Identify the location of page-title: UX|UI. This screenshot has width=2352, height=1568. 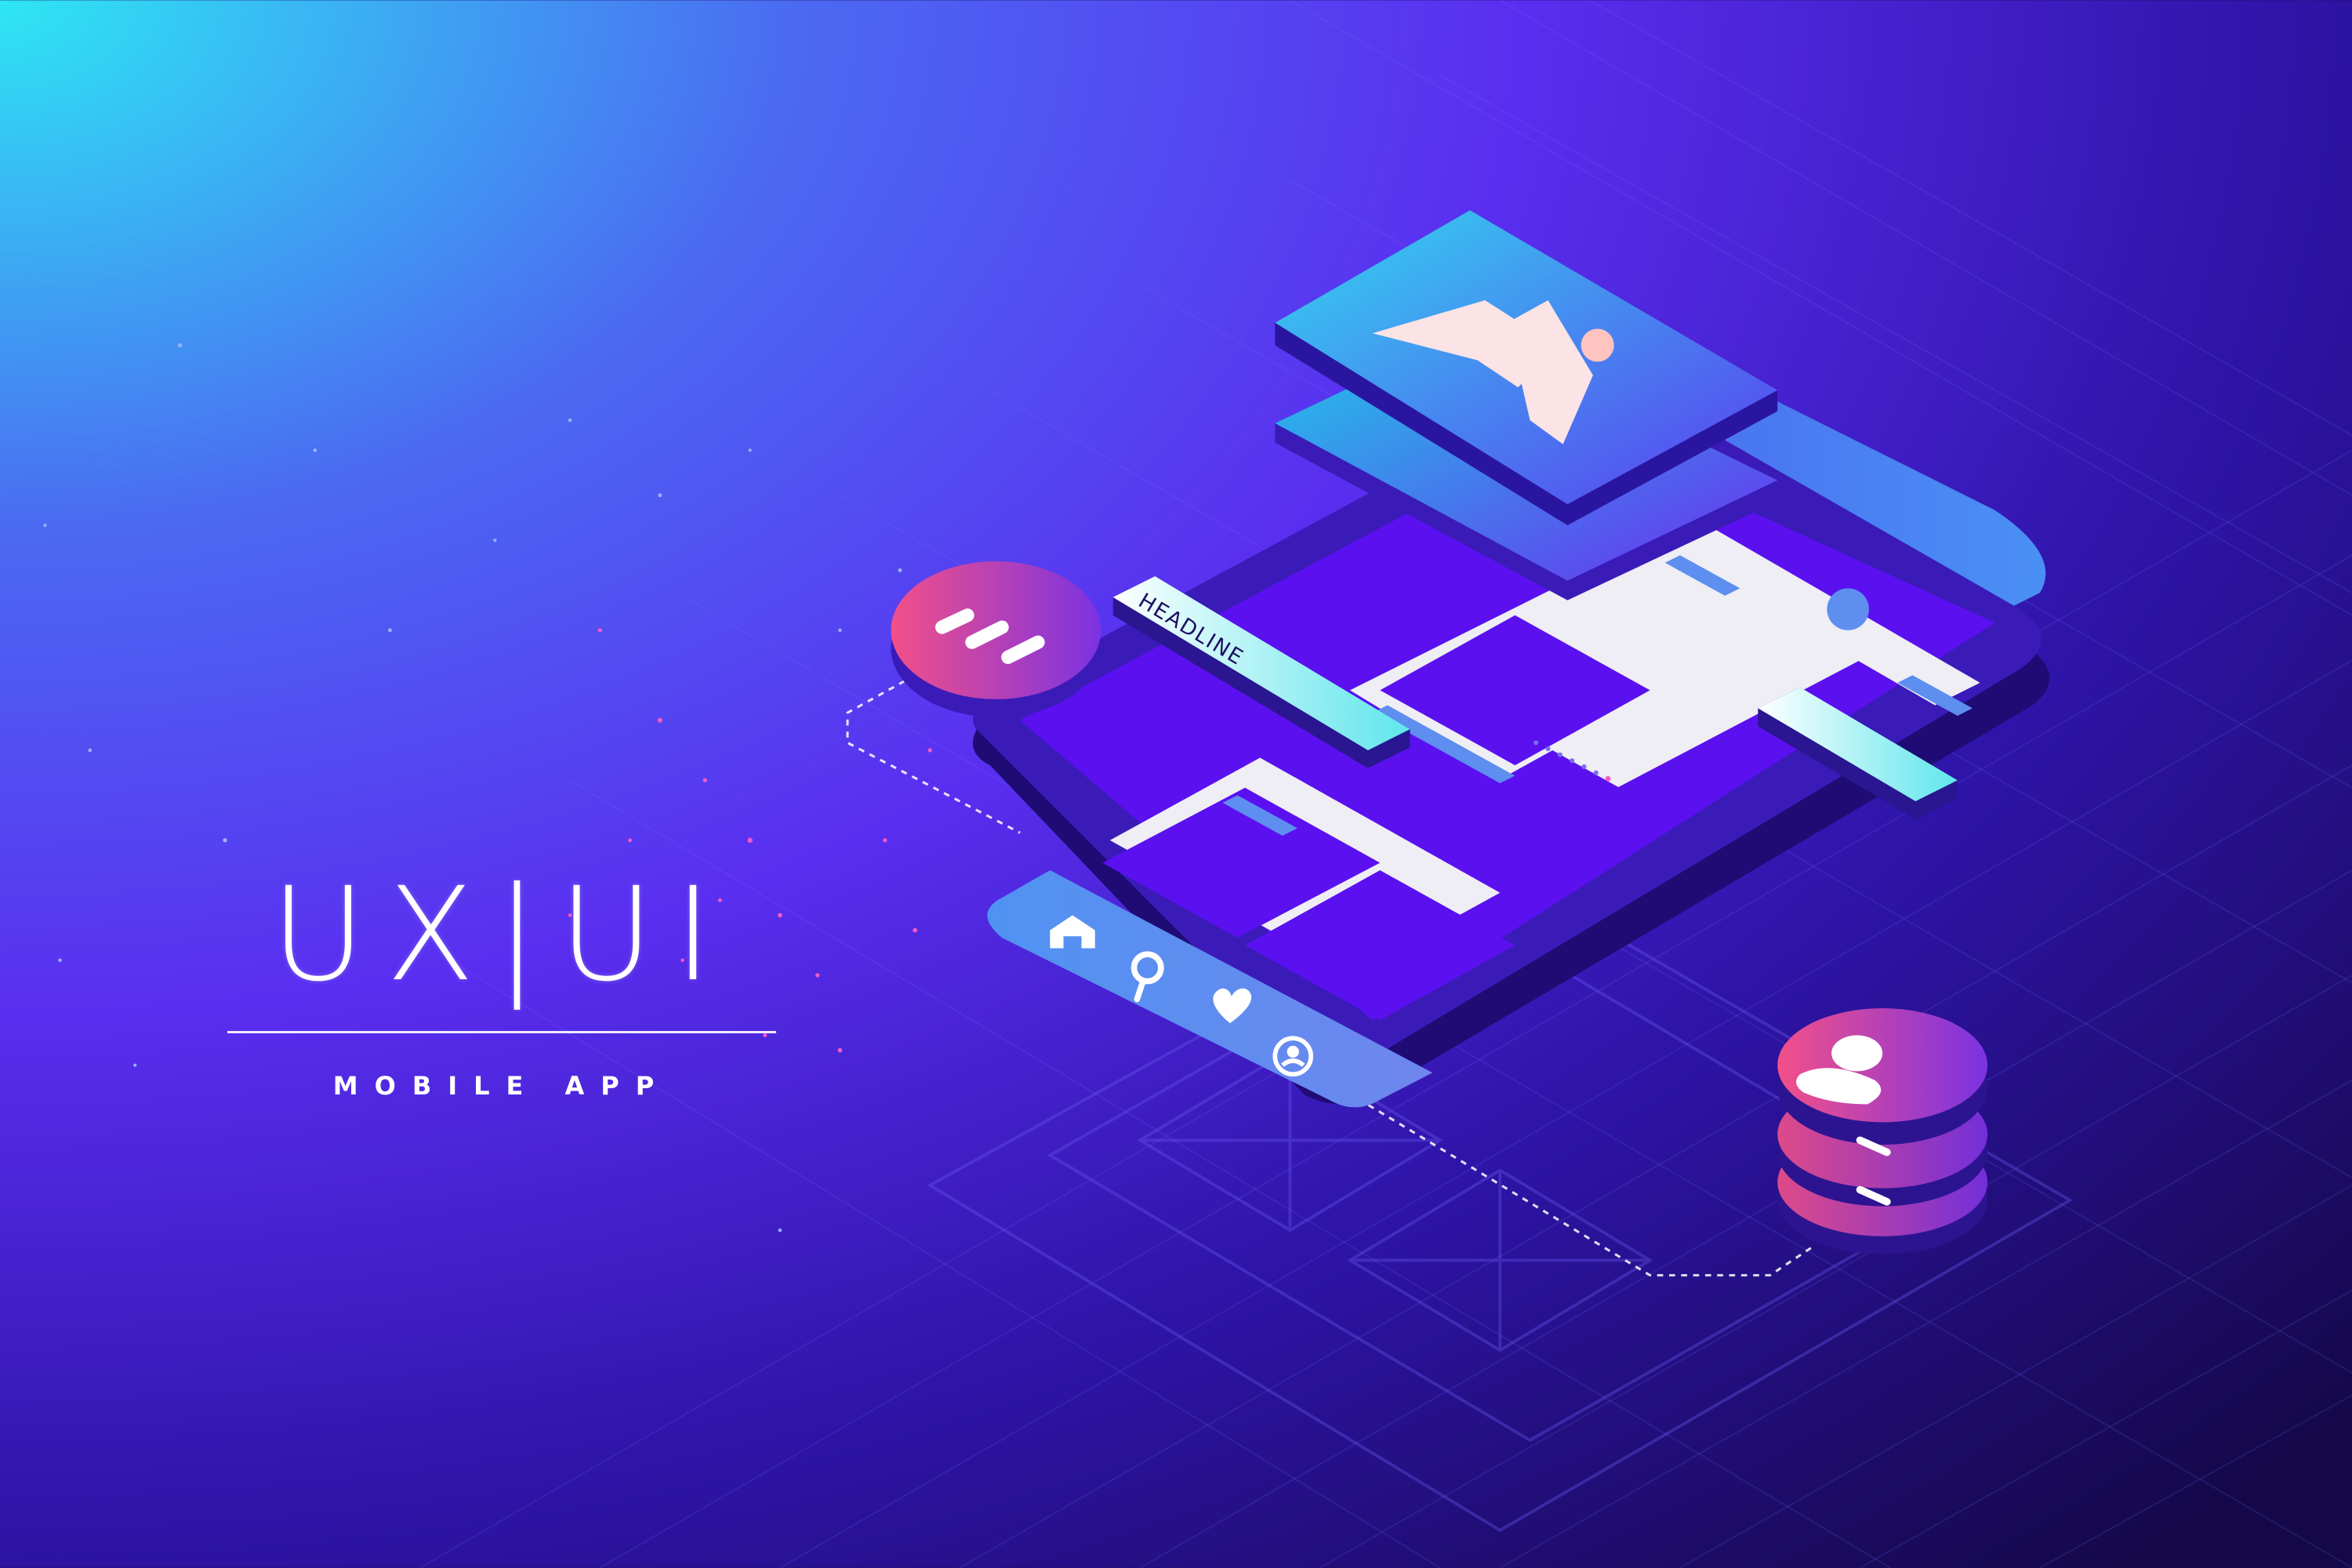
(502, 935).